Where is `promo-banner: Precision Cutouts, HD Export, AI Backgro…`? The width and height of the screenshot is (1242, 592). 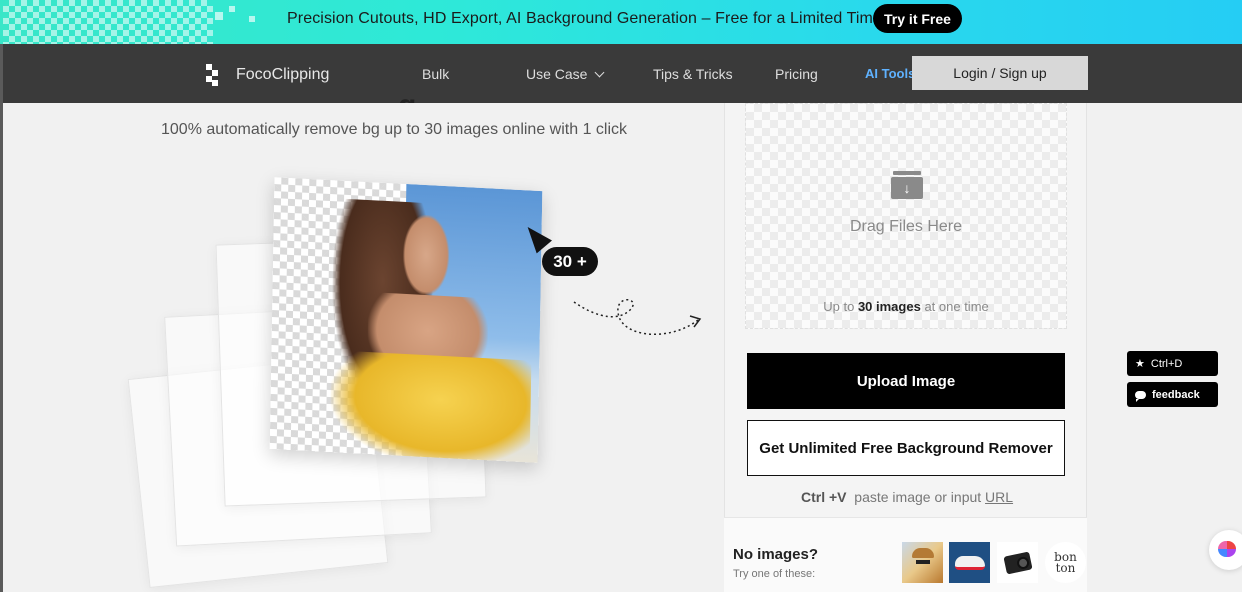 promo-banner: Precision Cutouts, HD Export, AI Backgro… is located at coordinates (621, 22).